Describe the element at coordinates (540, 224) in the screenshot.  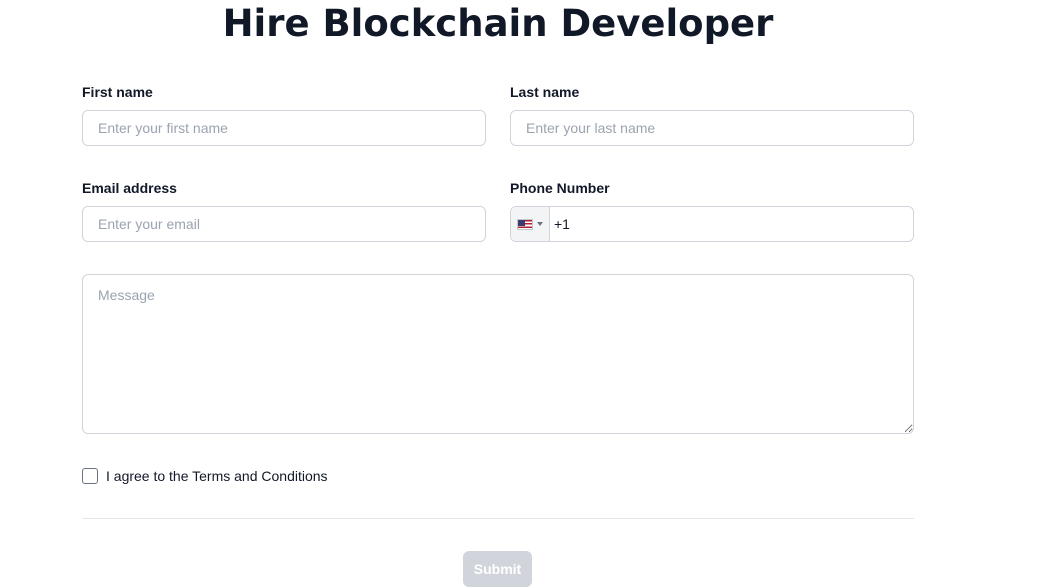
I see `chevron-down-icon` at that location.